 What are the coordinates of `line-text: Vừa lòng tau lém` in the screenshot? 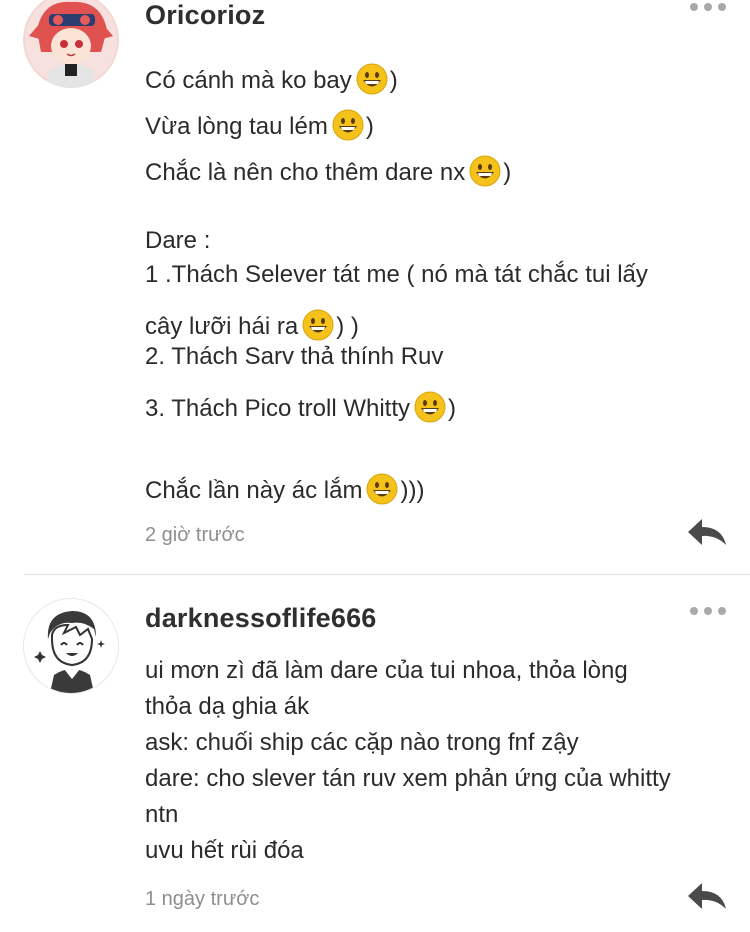 It's located at (236, 126).